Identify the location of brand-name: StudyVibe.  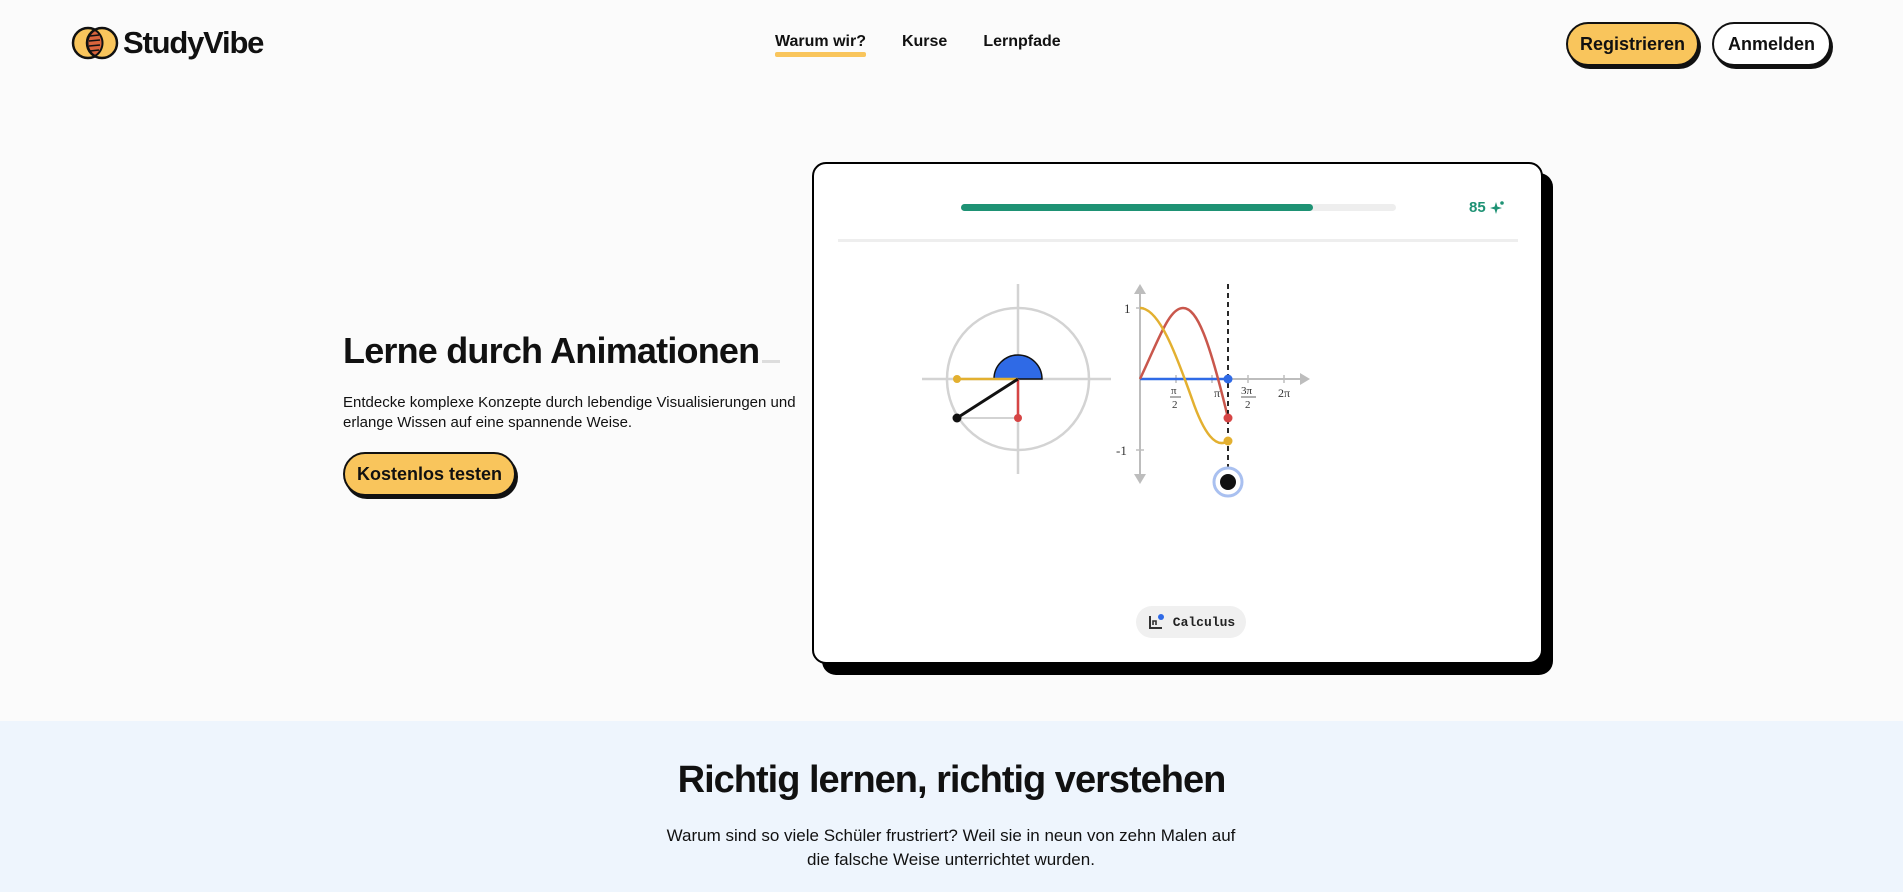
(193, 42).